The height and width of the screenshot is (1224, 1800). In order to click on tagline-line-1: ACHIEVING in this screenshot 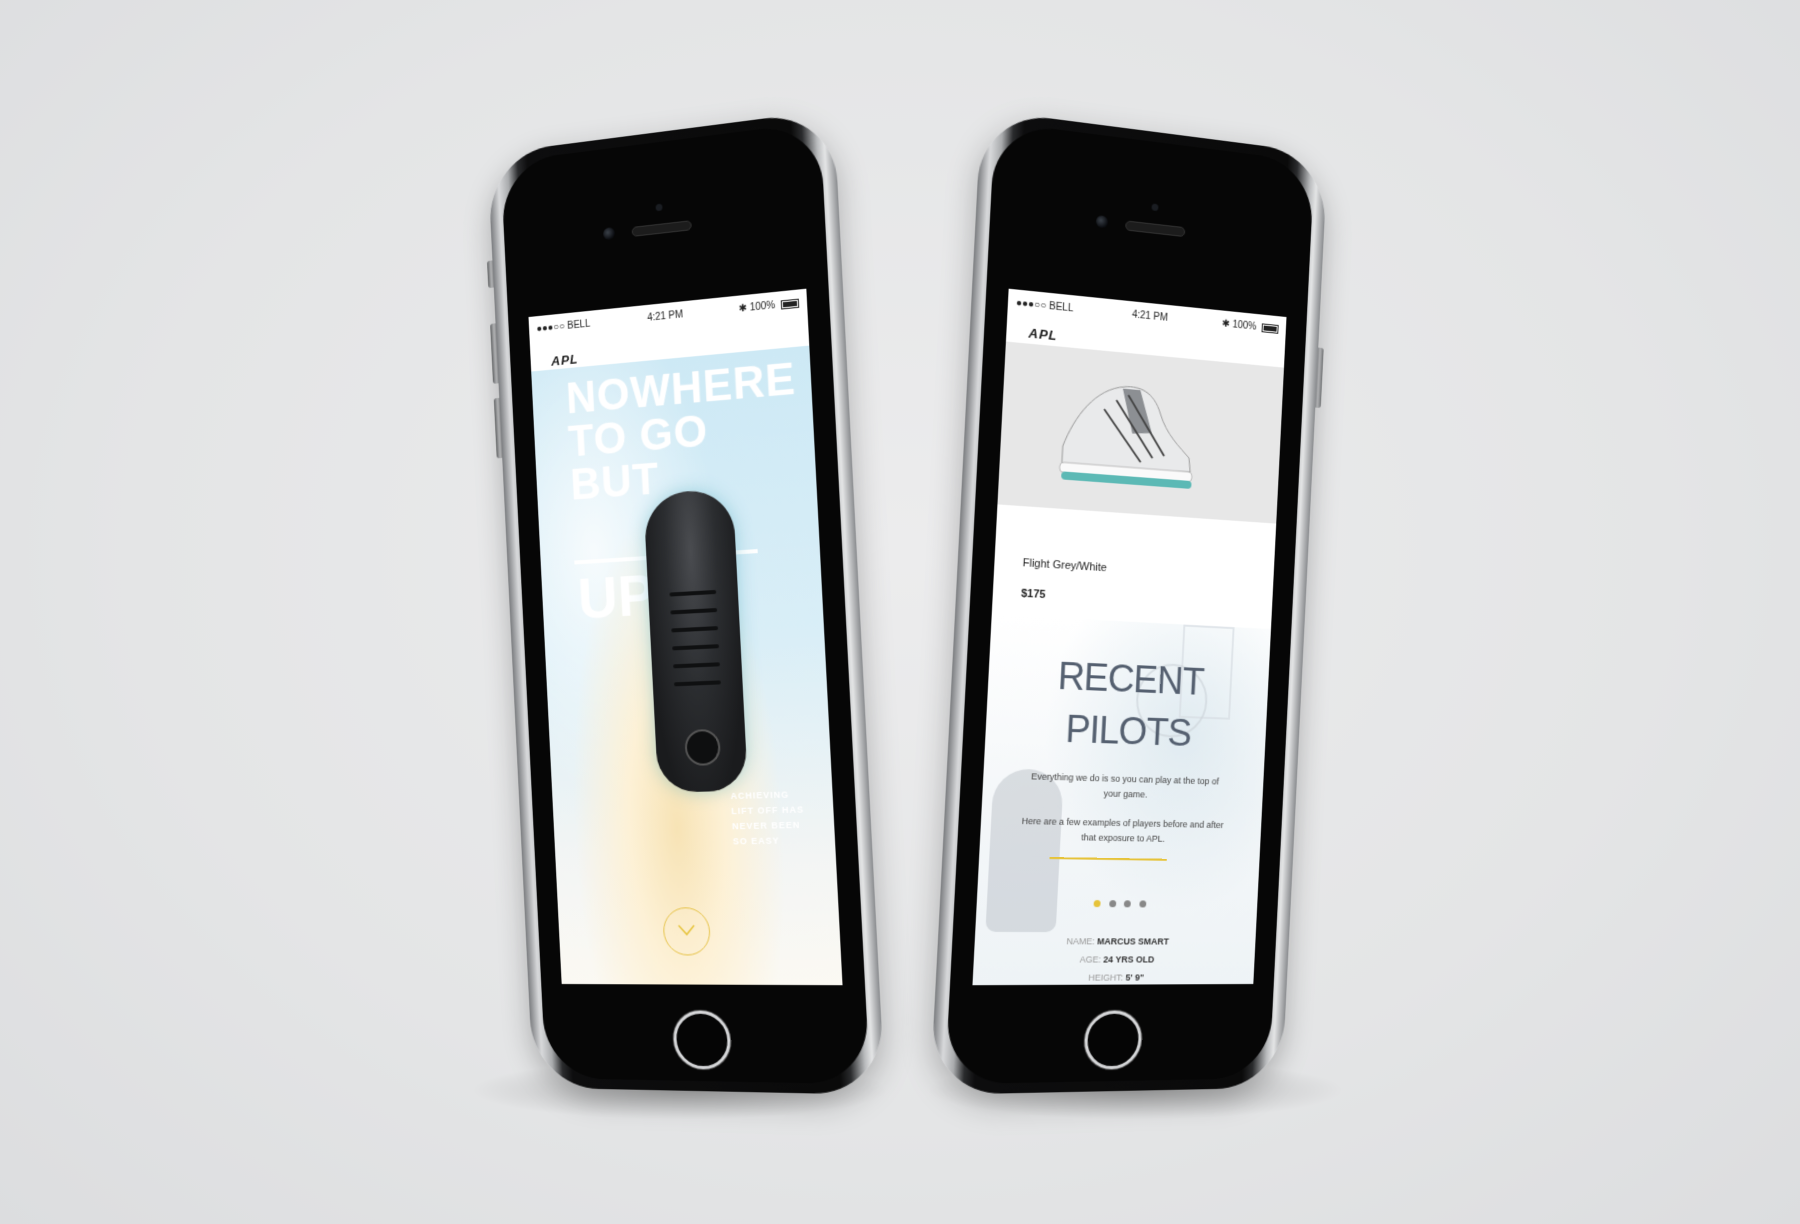, I will do `click(760, 795)`.